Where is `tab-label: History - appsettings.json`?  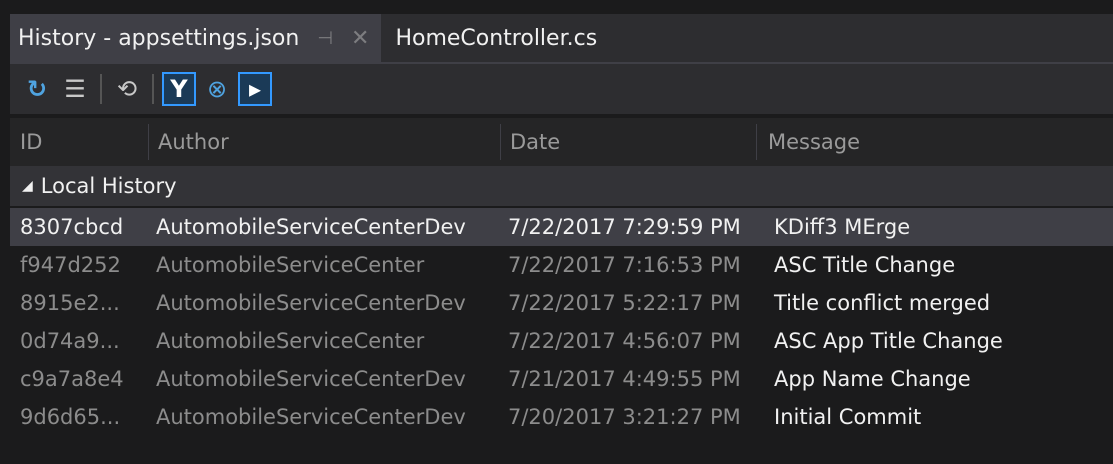 tab-label: History - appsettings.json is located at coordinates (159, 38).